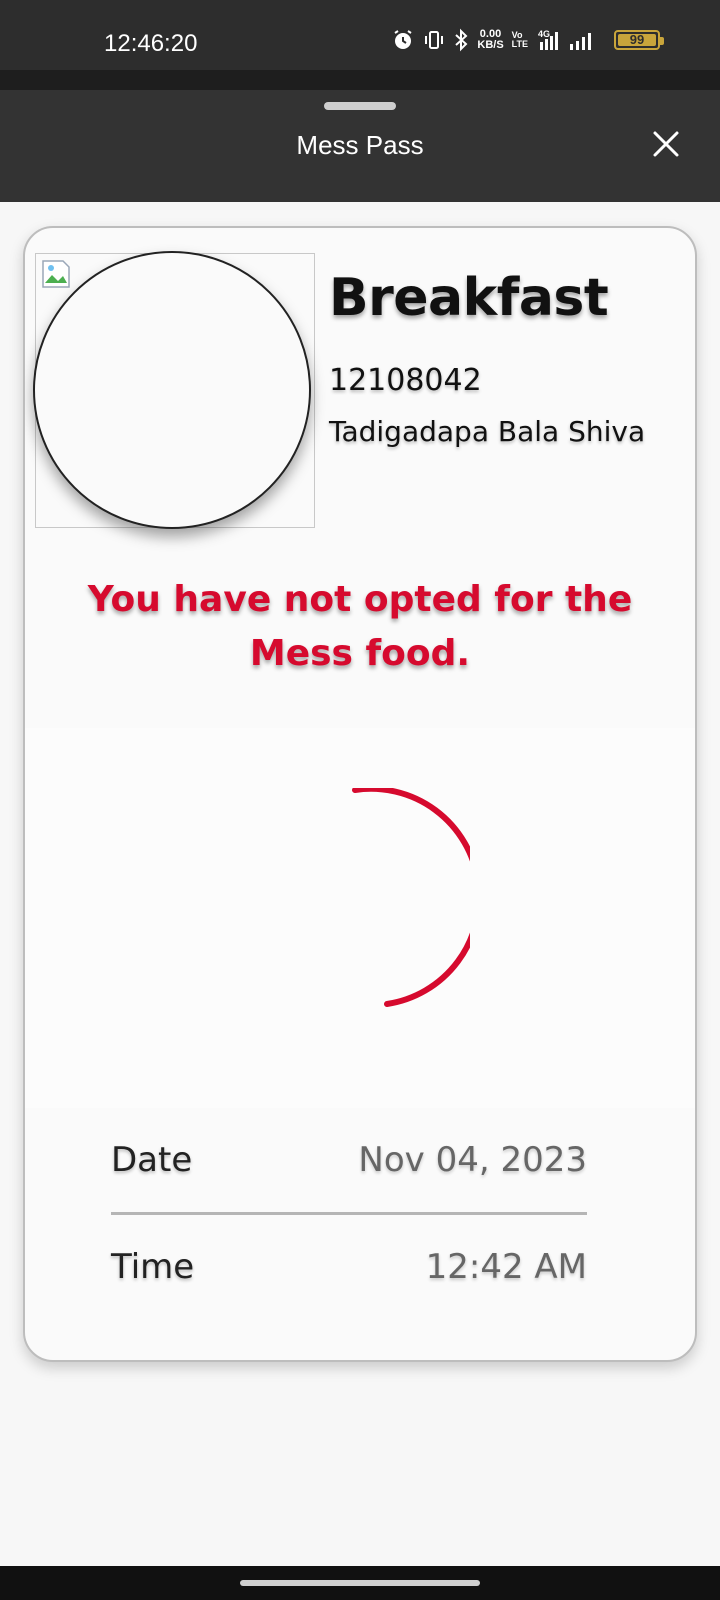  Describe the element at coordinates (405, 380) in the screenshot. I see `registration-number: 12108042` at that location.